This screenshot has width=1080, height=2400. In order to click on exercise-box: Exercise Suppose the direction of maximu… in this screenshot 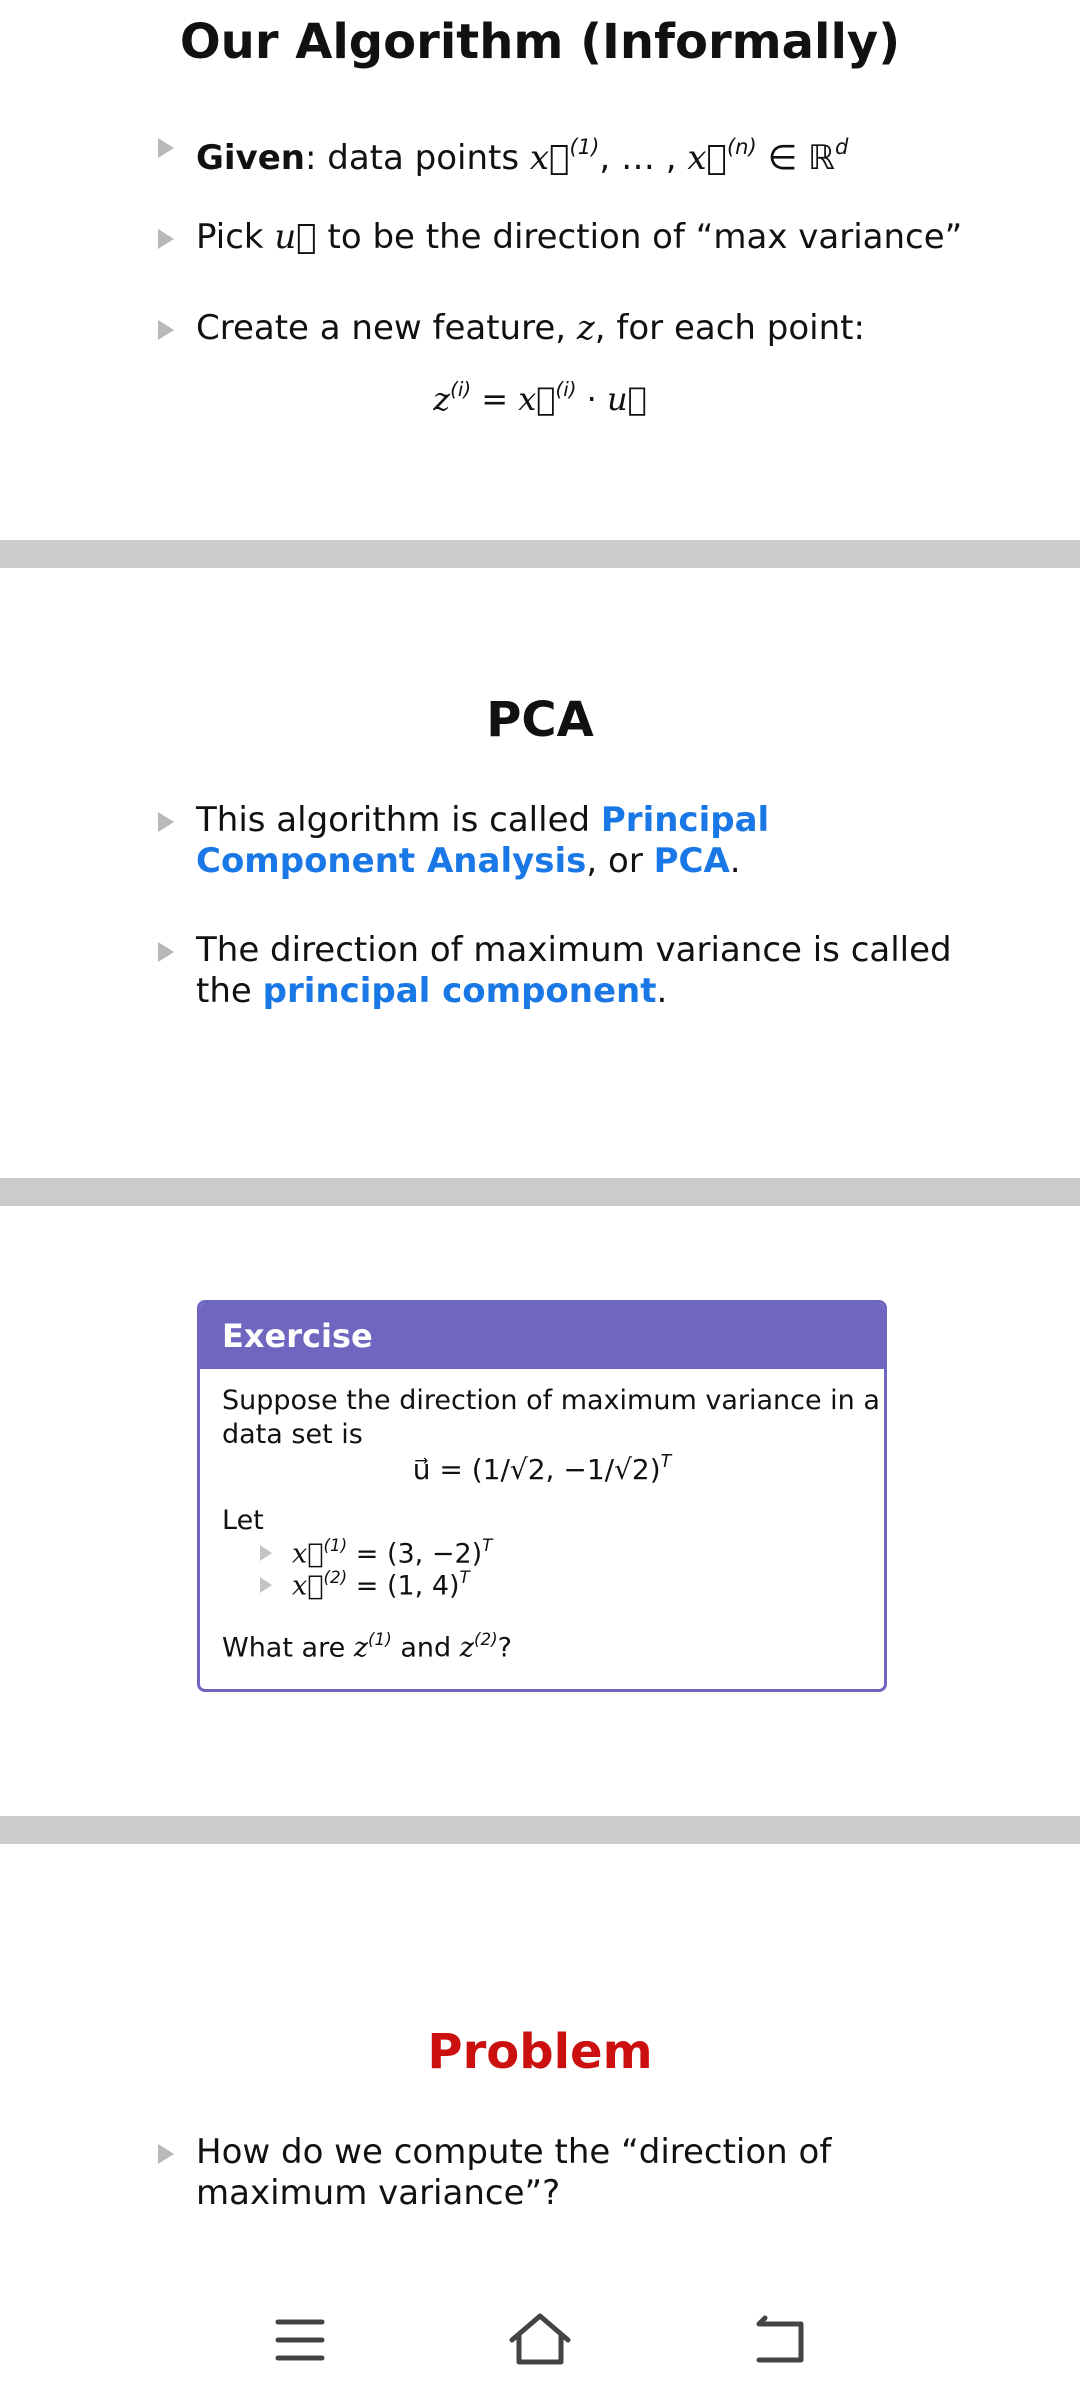, I will do `click(542, 1496)`.